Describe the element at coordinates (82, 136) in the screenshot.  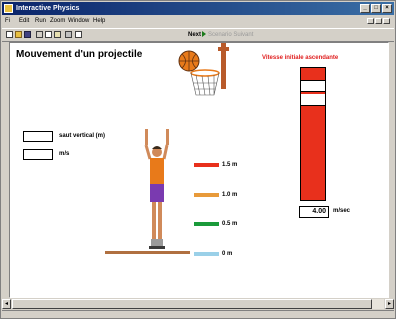
I see `vertical-jump-label: saut vertical (m)` at that location.